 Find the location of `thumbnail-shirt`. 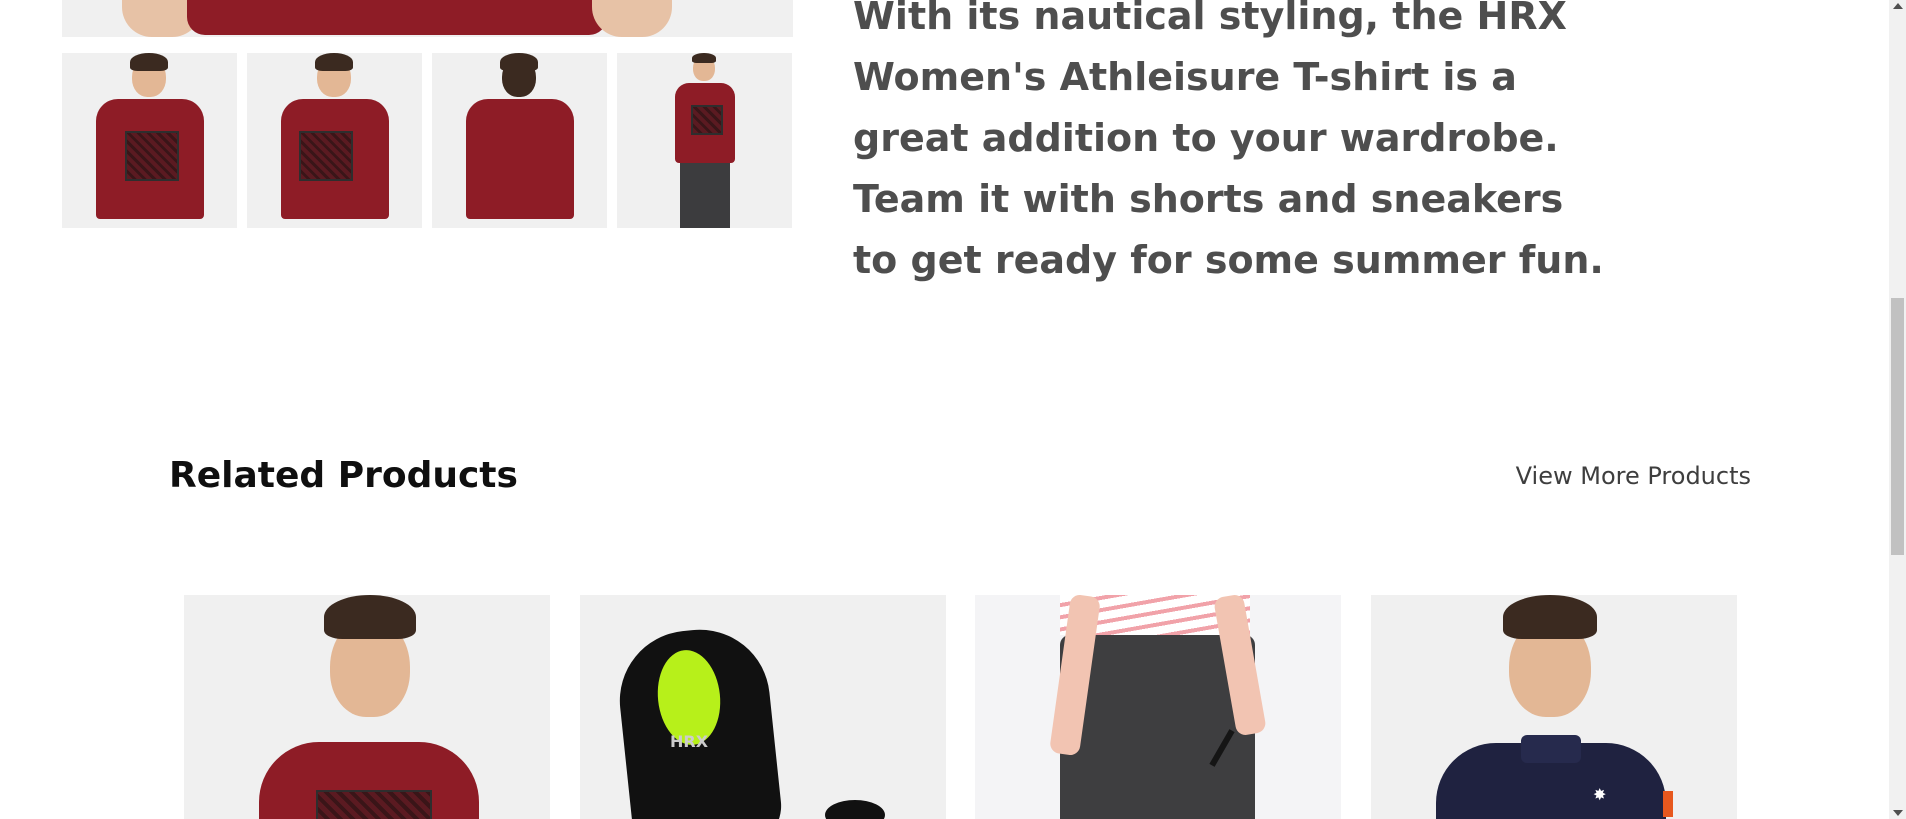

thumbnail-shirt is located at coordinates (520, 159).